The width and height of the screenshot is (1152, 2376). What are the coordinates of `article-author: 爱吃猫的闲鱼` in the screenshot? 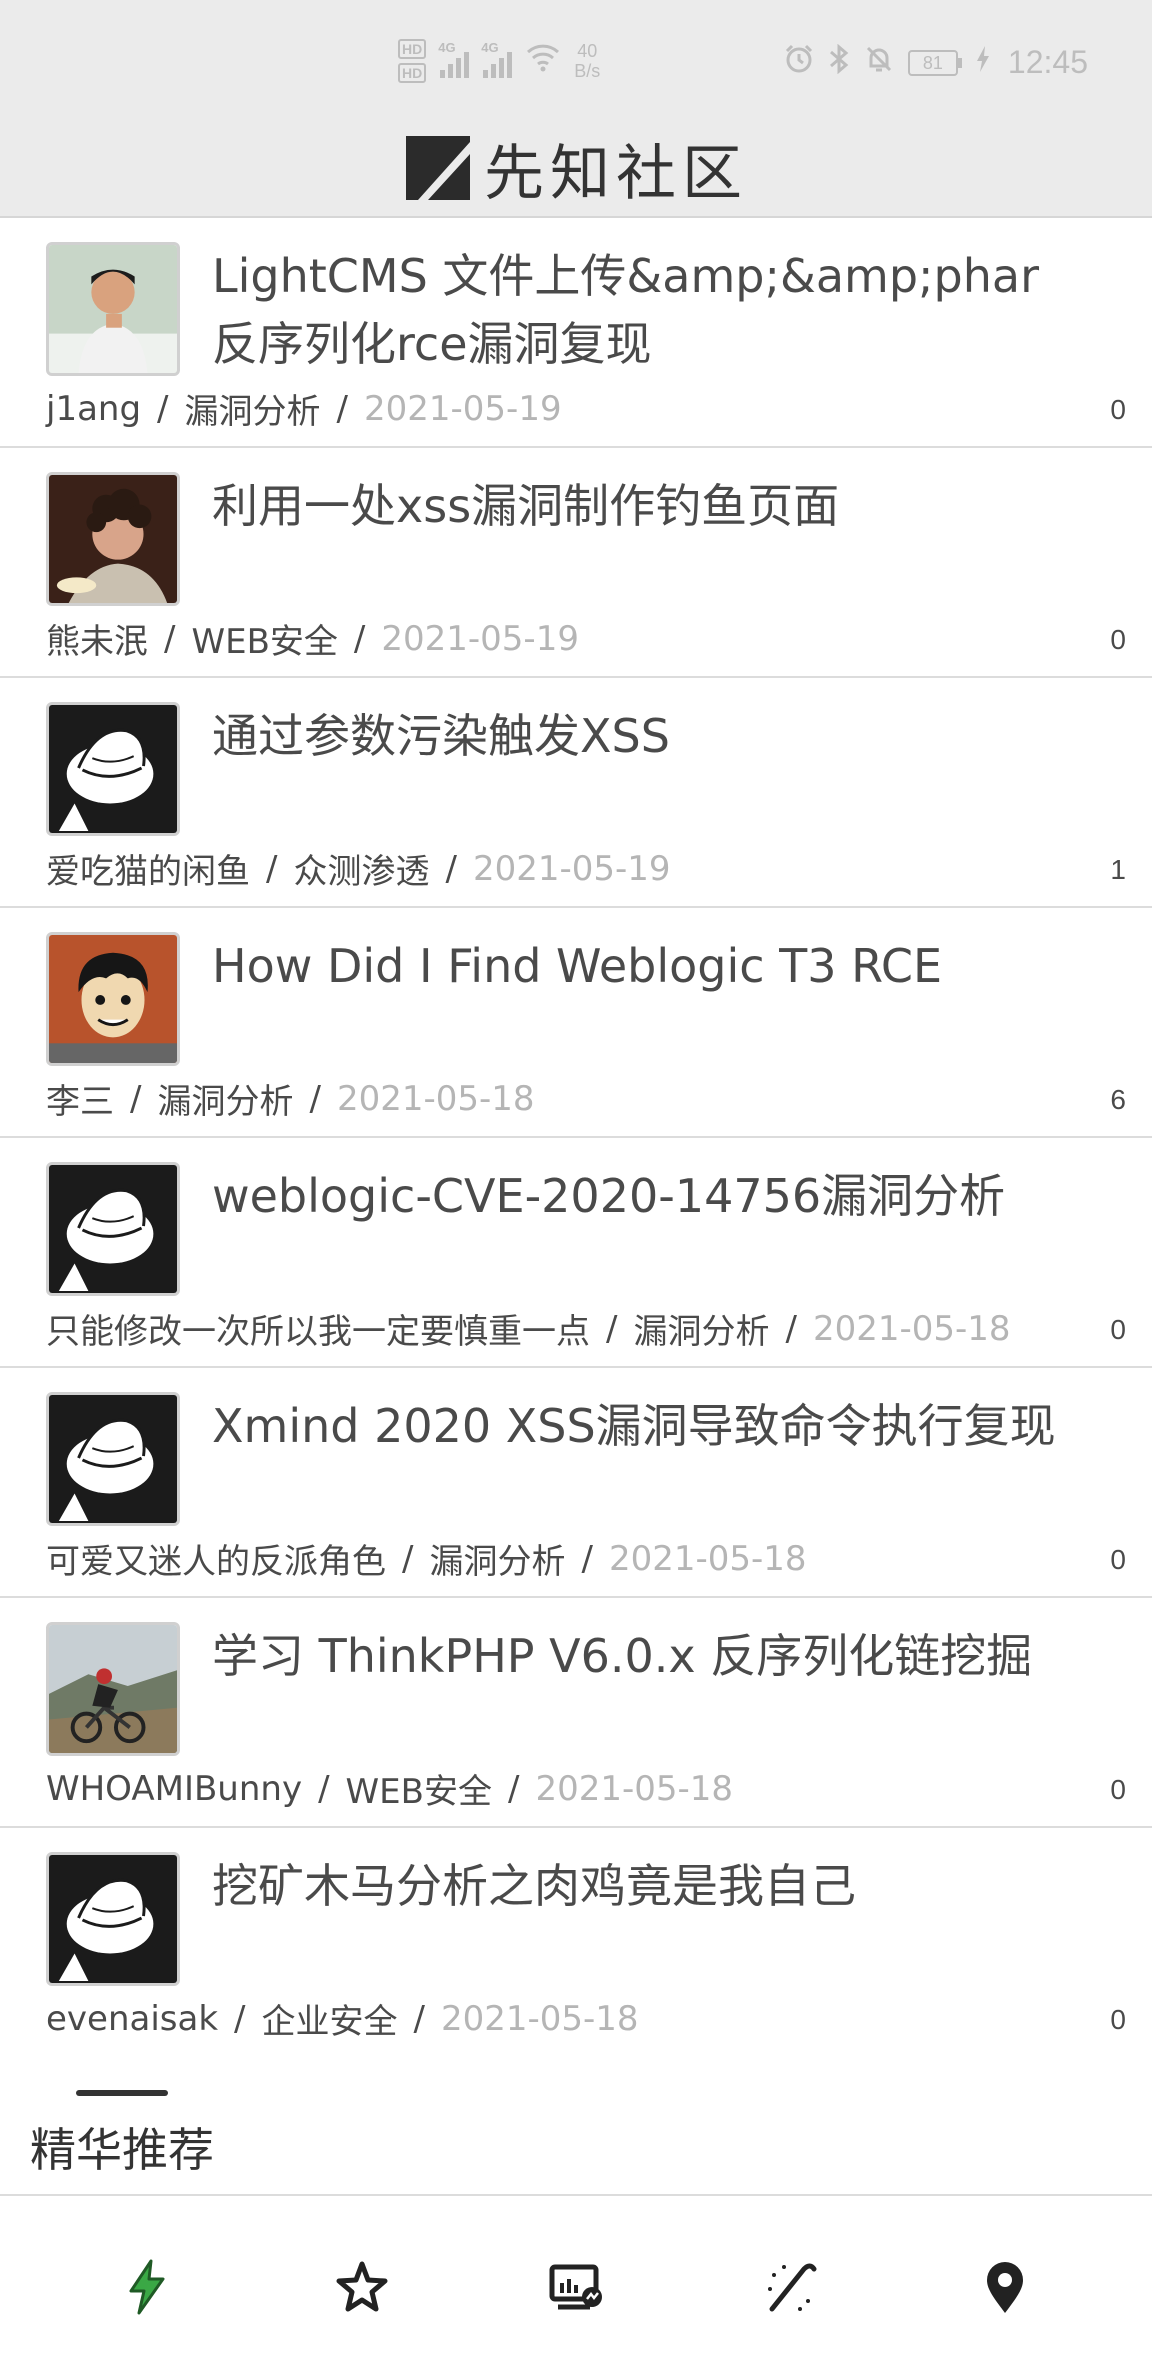 It's located at (148, 868).